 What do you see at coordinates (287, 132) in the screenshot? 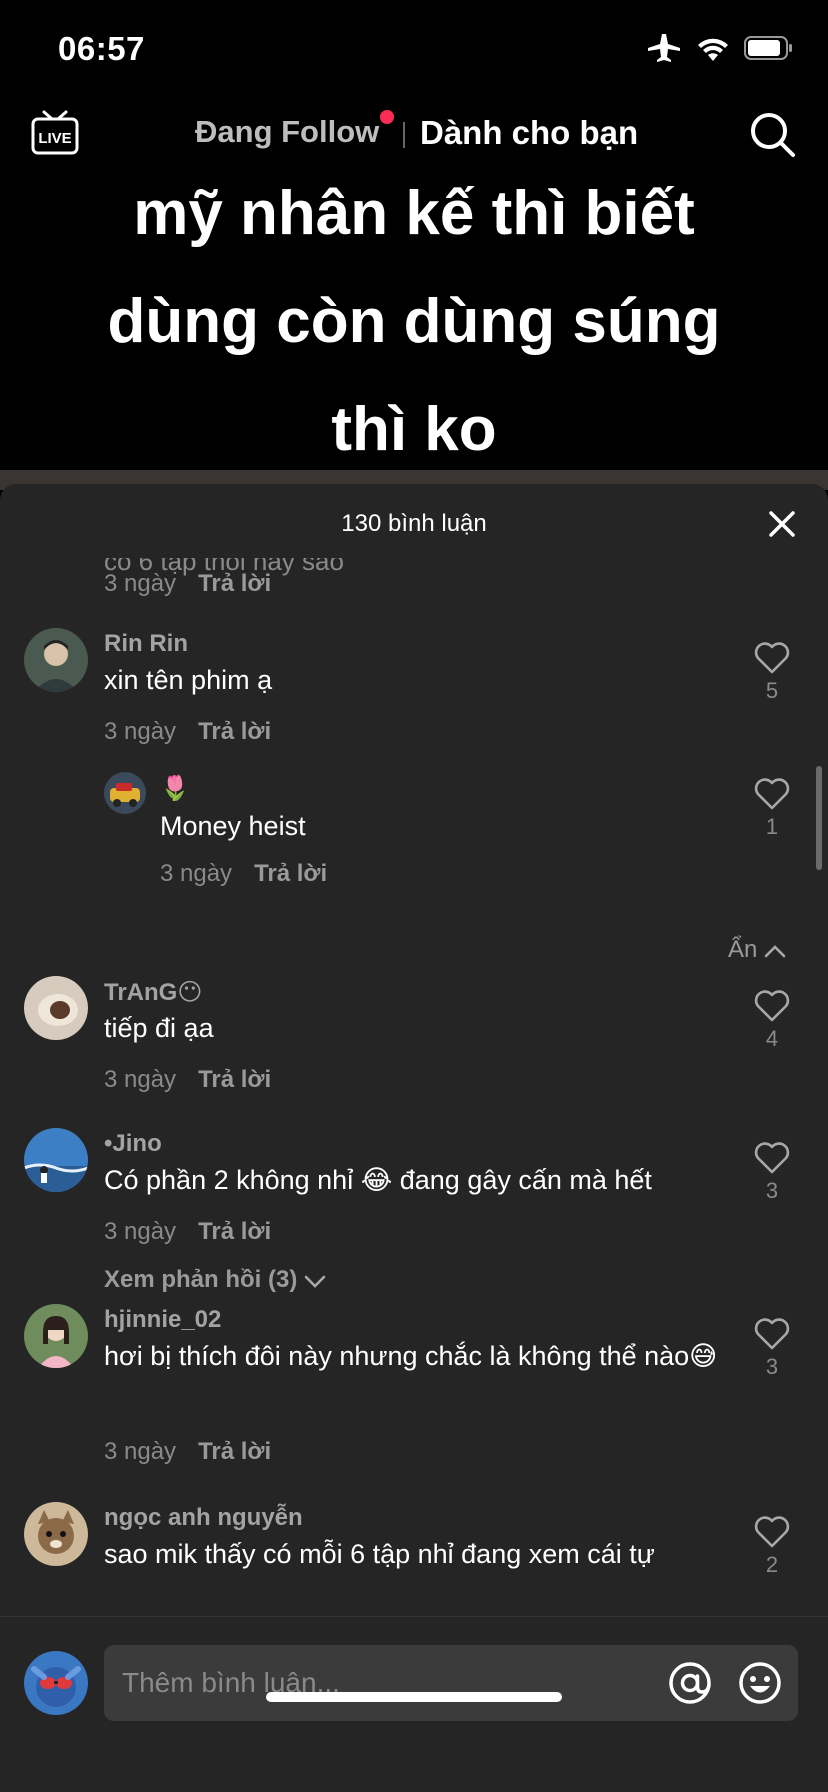
I see `tab-following: Đang Follow` at bounding box center [287, 132].